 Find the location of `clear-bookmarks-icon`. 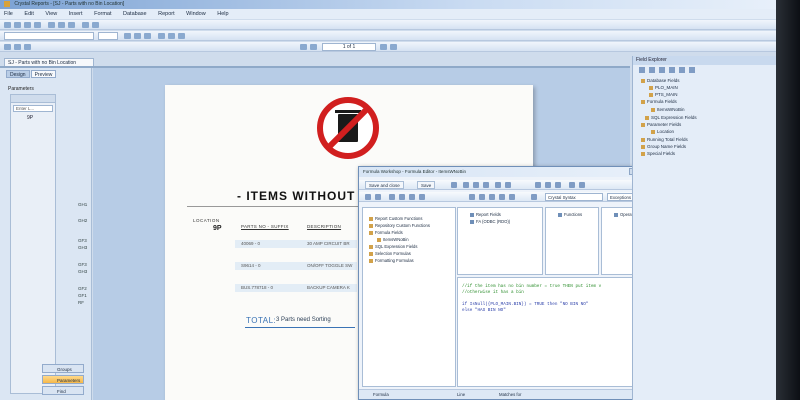

clear-bookmarks-icon is located at coordinates (512, 197).